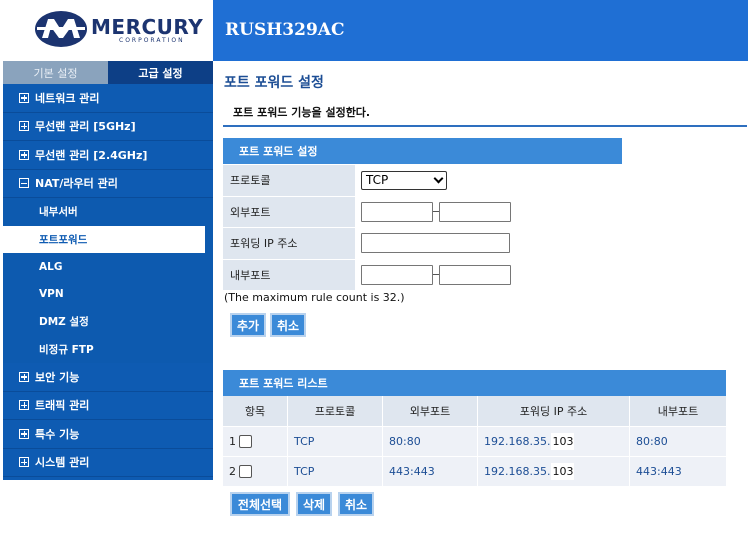 This screenshot has height=539, width=748. Describe the element at coordinates (377, 180) in the screenshot. I see `protocol-select-value: TCP` at that location.